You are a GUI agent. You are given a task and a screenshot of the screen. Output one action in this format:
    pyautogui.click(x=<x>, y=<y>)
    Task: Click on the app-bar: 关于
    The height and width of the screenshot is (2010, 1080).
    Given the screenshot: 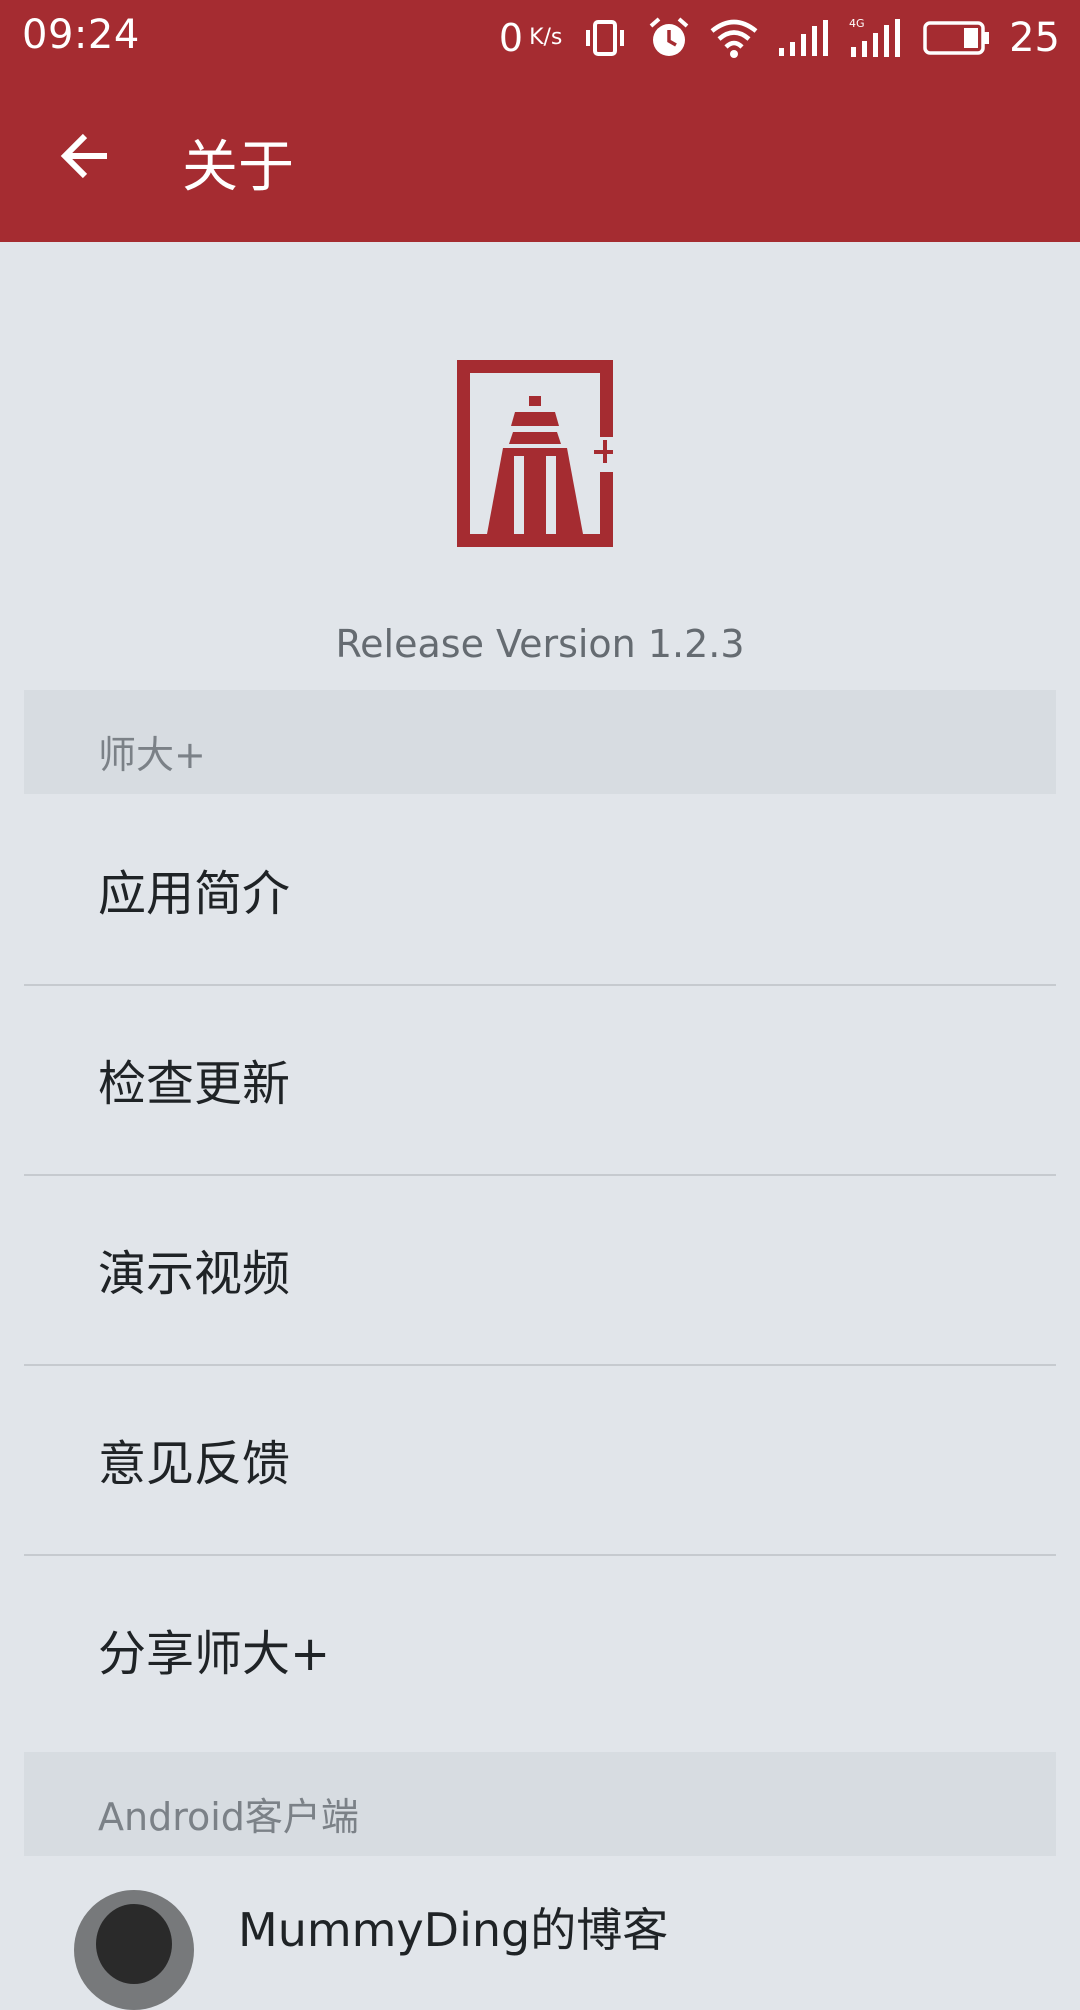 What is the action you would take?
    pyautogui.click(x=540, y=159)
    